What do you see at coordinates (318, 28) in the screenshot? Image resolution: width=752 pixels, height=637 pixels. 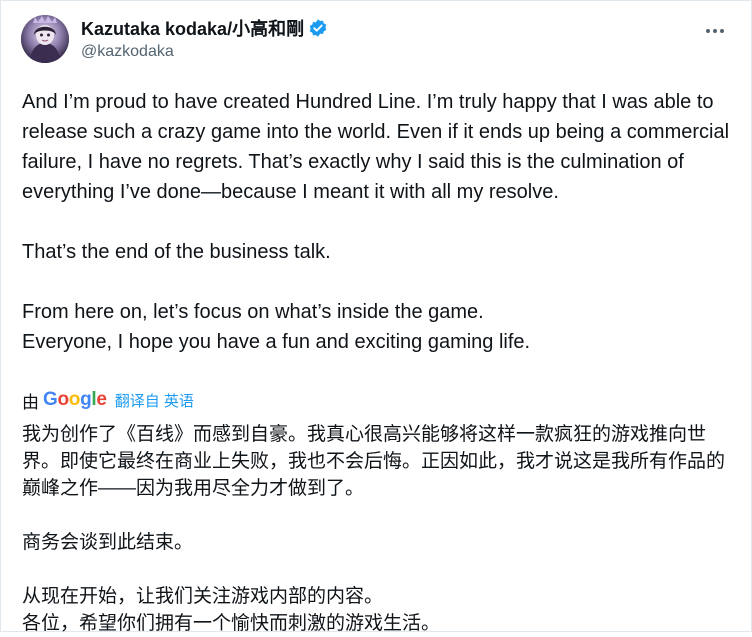 I see `verified-badge-icon` at bounding box center [318, 28].